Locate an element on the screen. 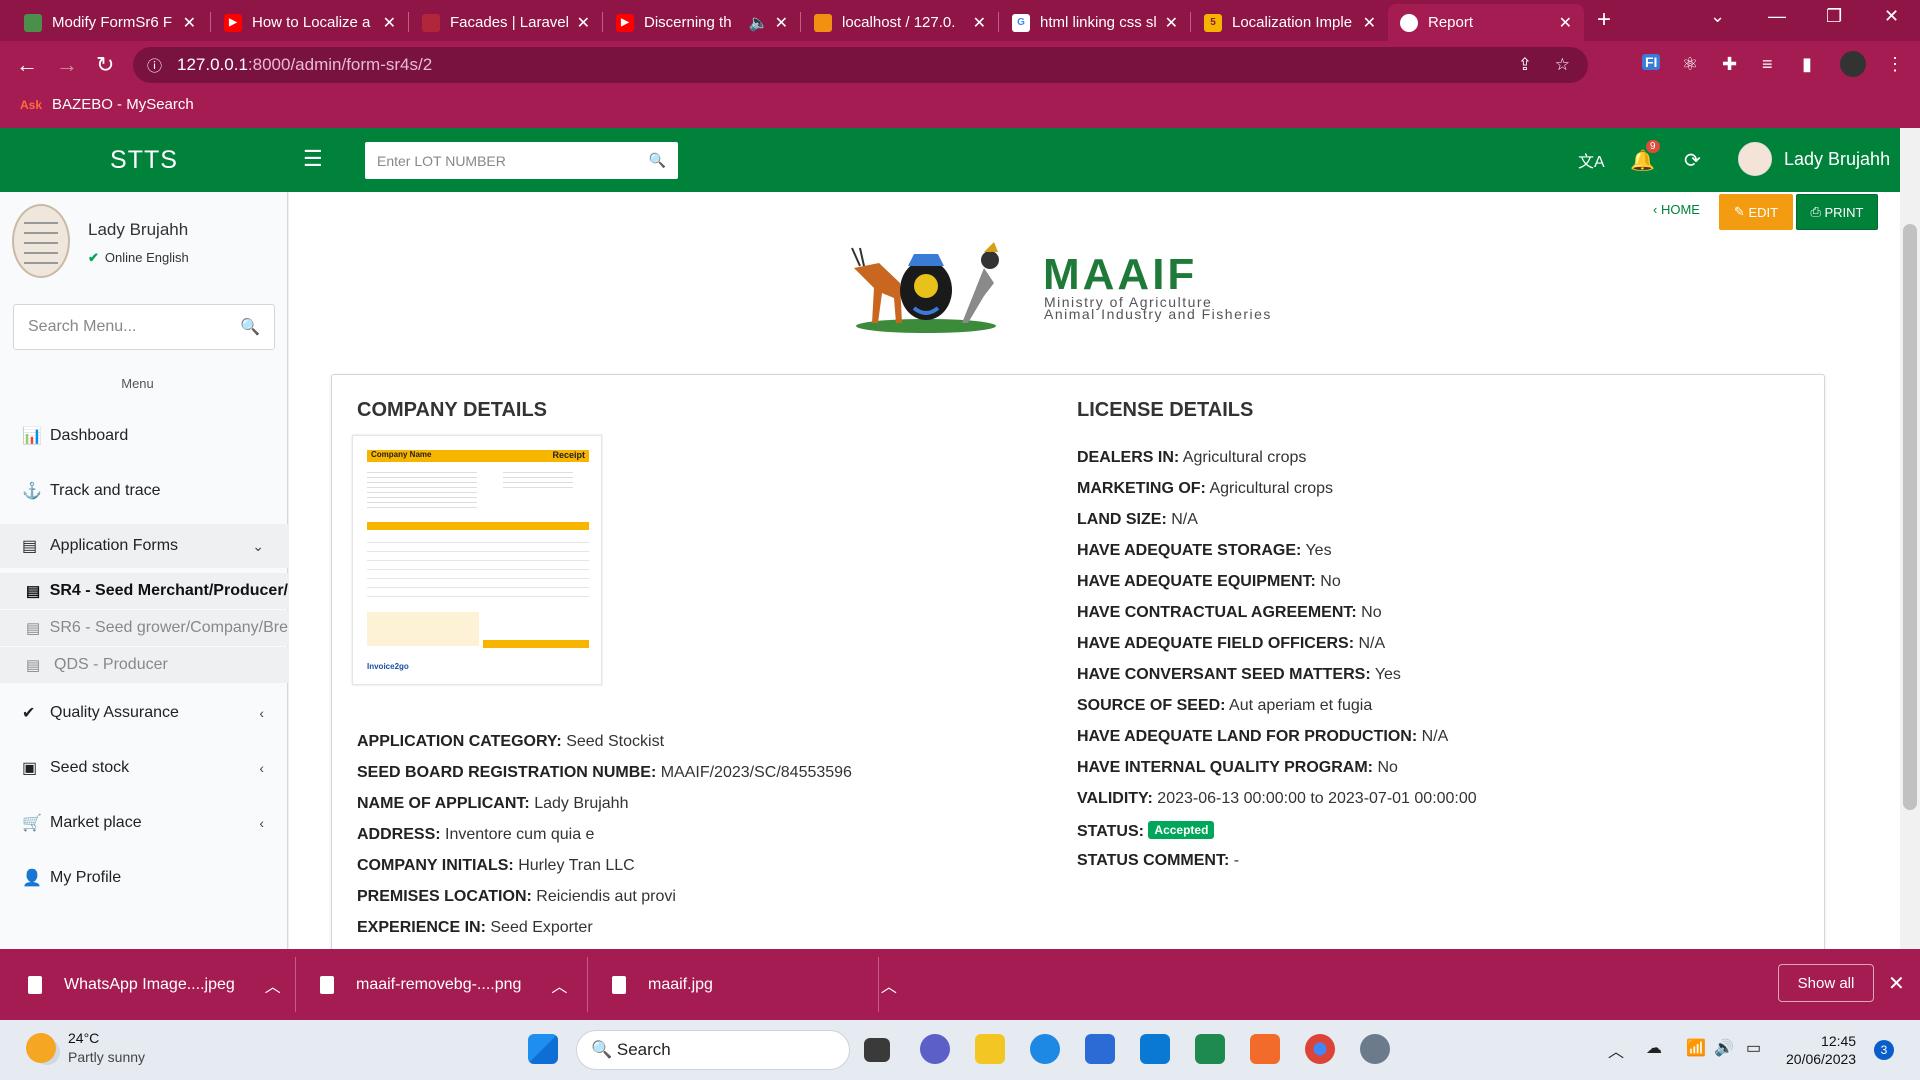 Image resolution: width=1920 pixels, height=1080 pixels. download-item: maaif.jpg ︿ is located at coordinates (754, 984).